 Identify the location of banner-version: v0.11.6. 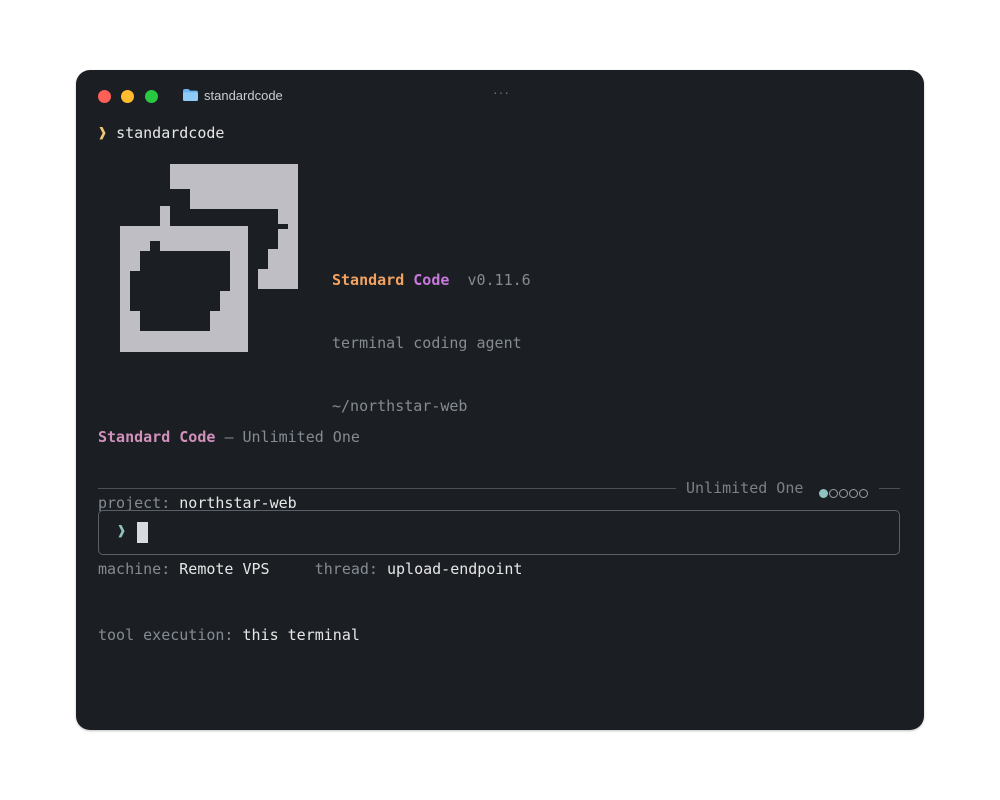
(499, 280).